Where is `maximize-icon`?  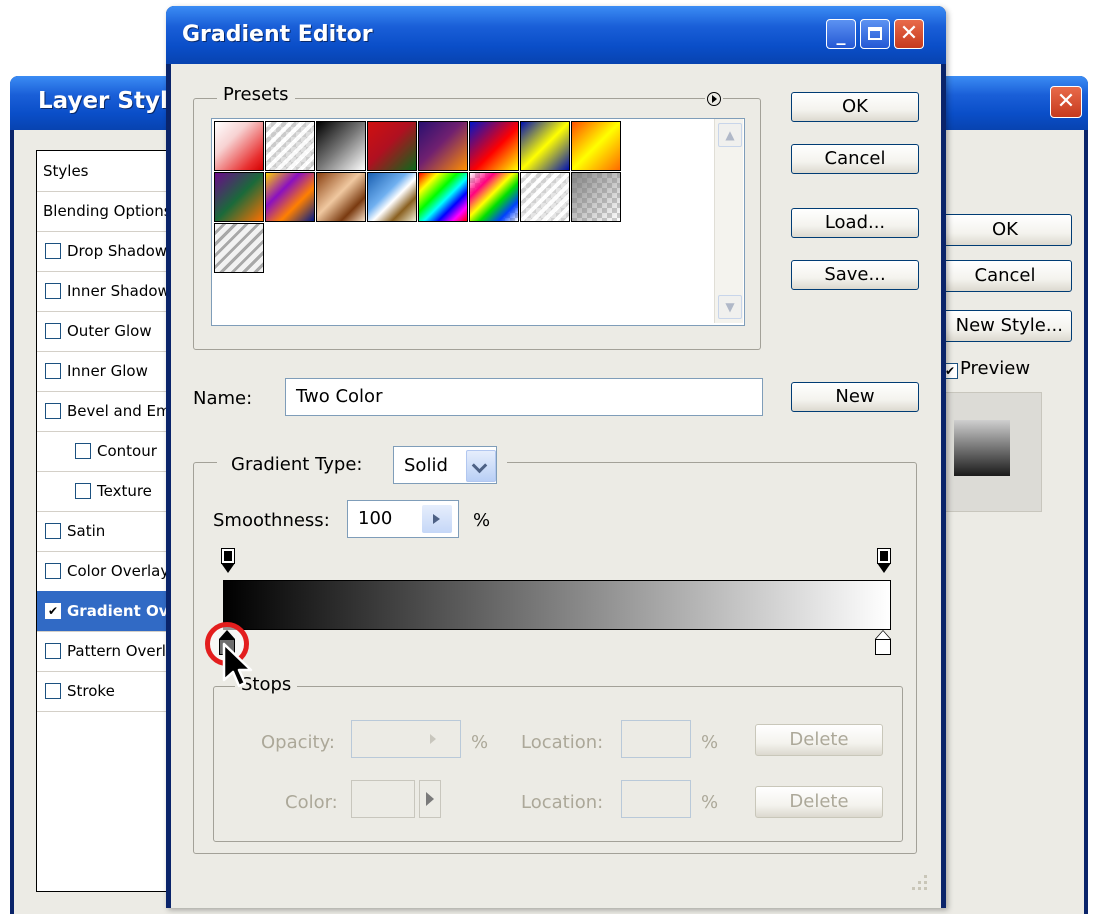
maximize-icon is located at coordinates (875, 34).